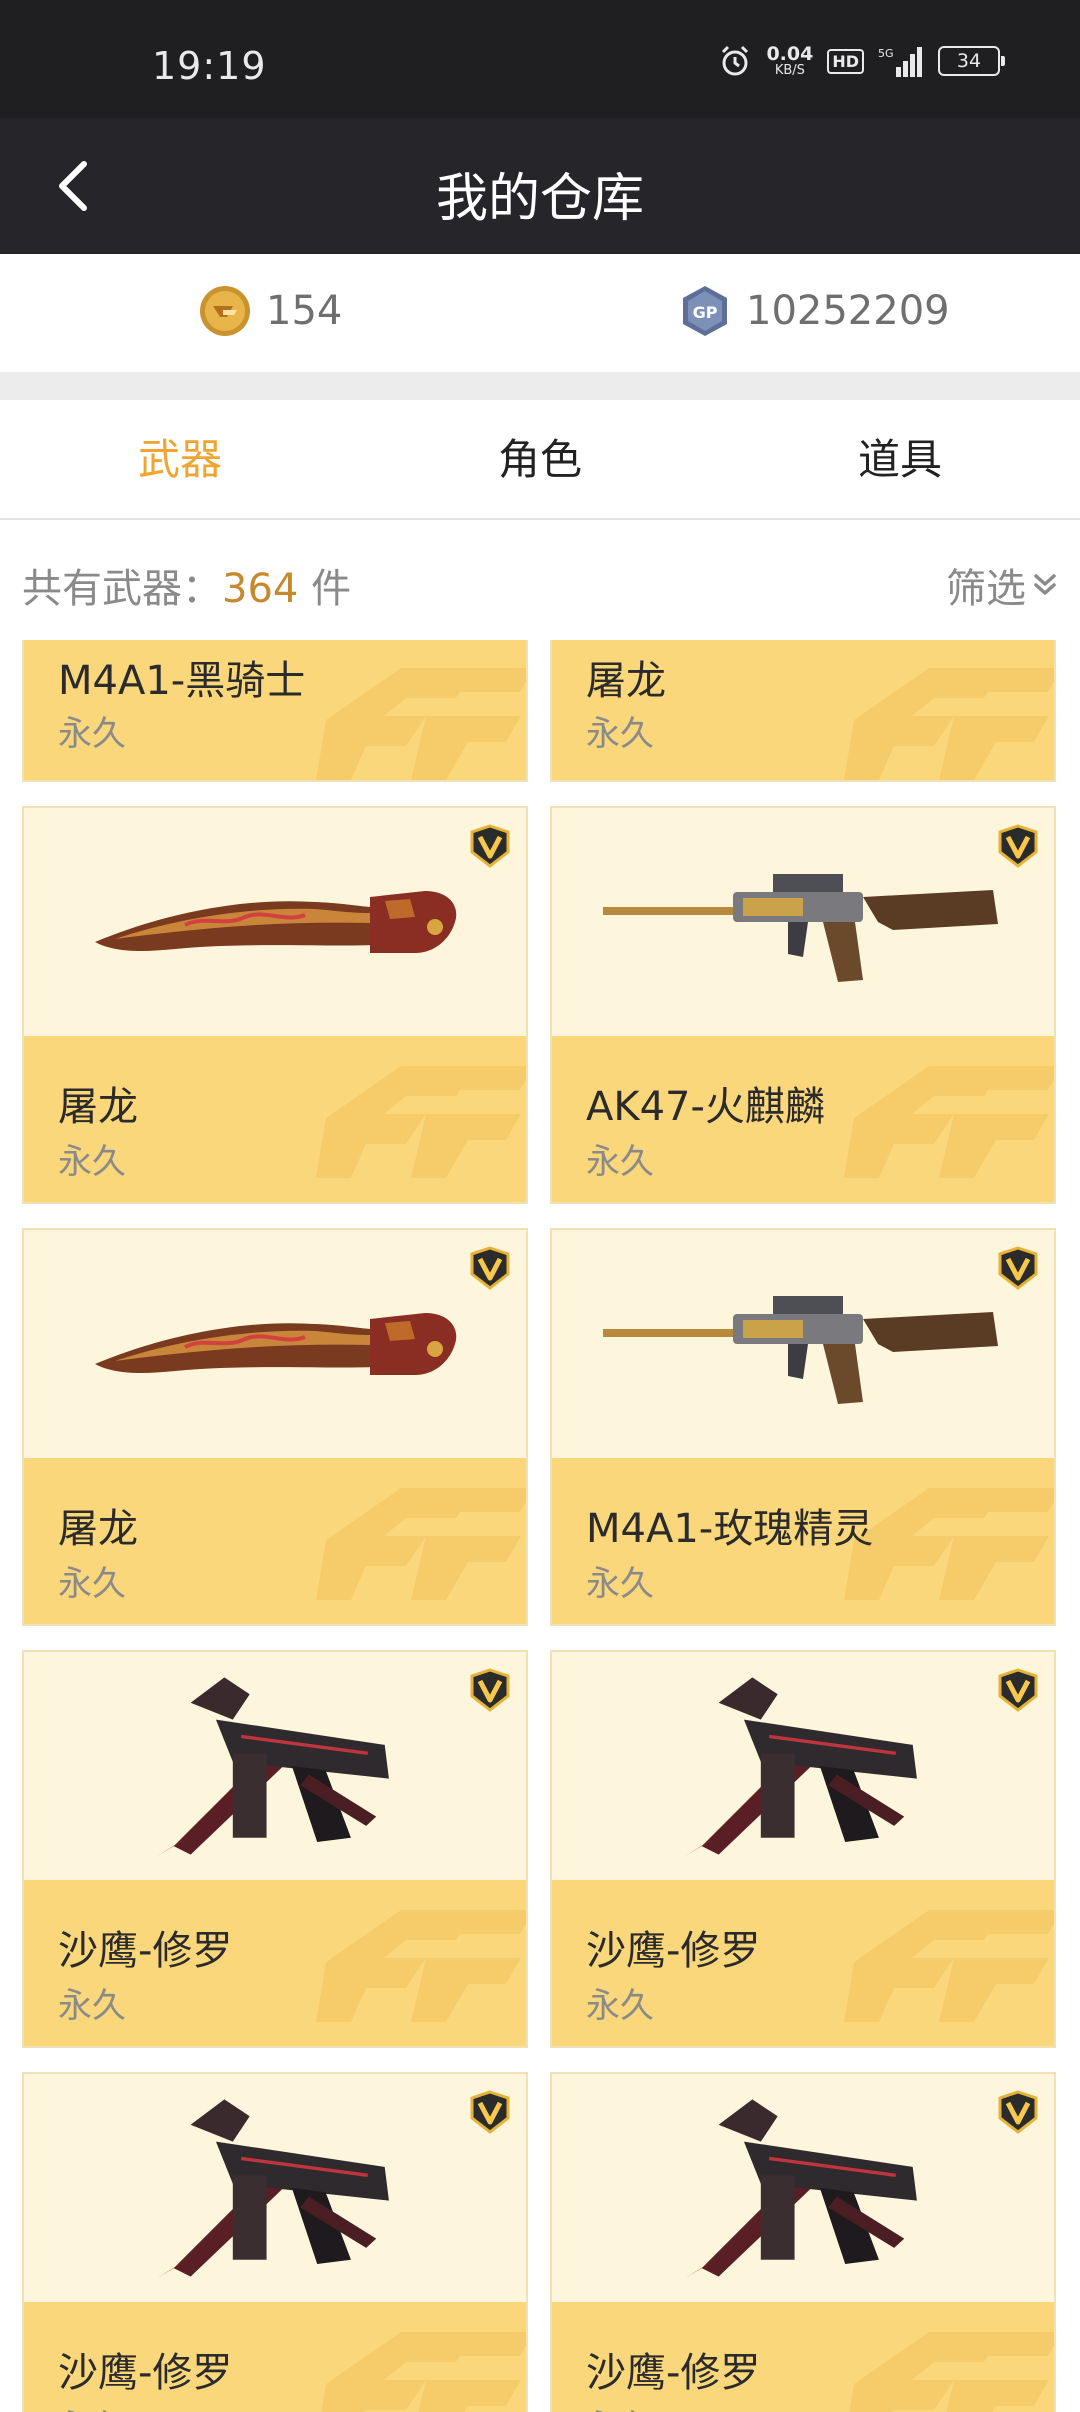 The height and width of the screenshot is (2412, 1080). Describe the element at coordinates (540, 59) in the screenshot. I see `status-bar: 19:19 0.04 KB/S HD 5G 34` at that location.